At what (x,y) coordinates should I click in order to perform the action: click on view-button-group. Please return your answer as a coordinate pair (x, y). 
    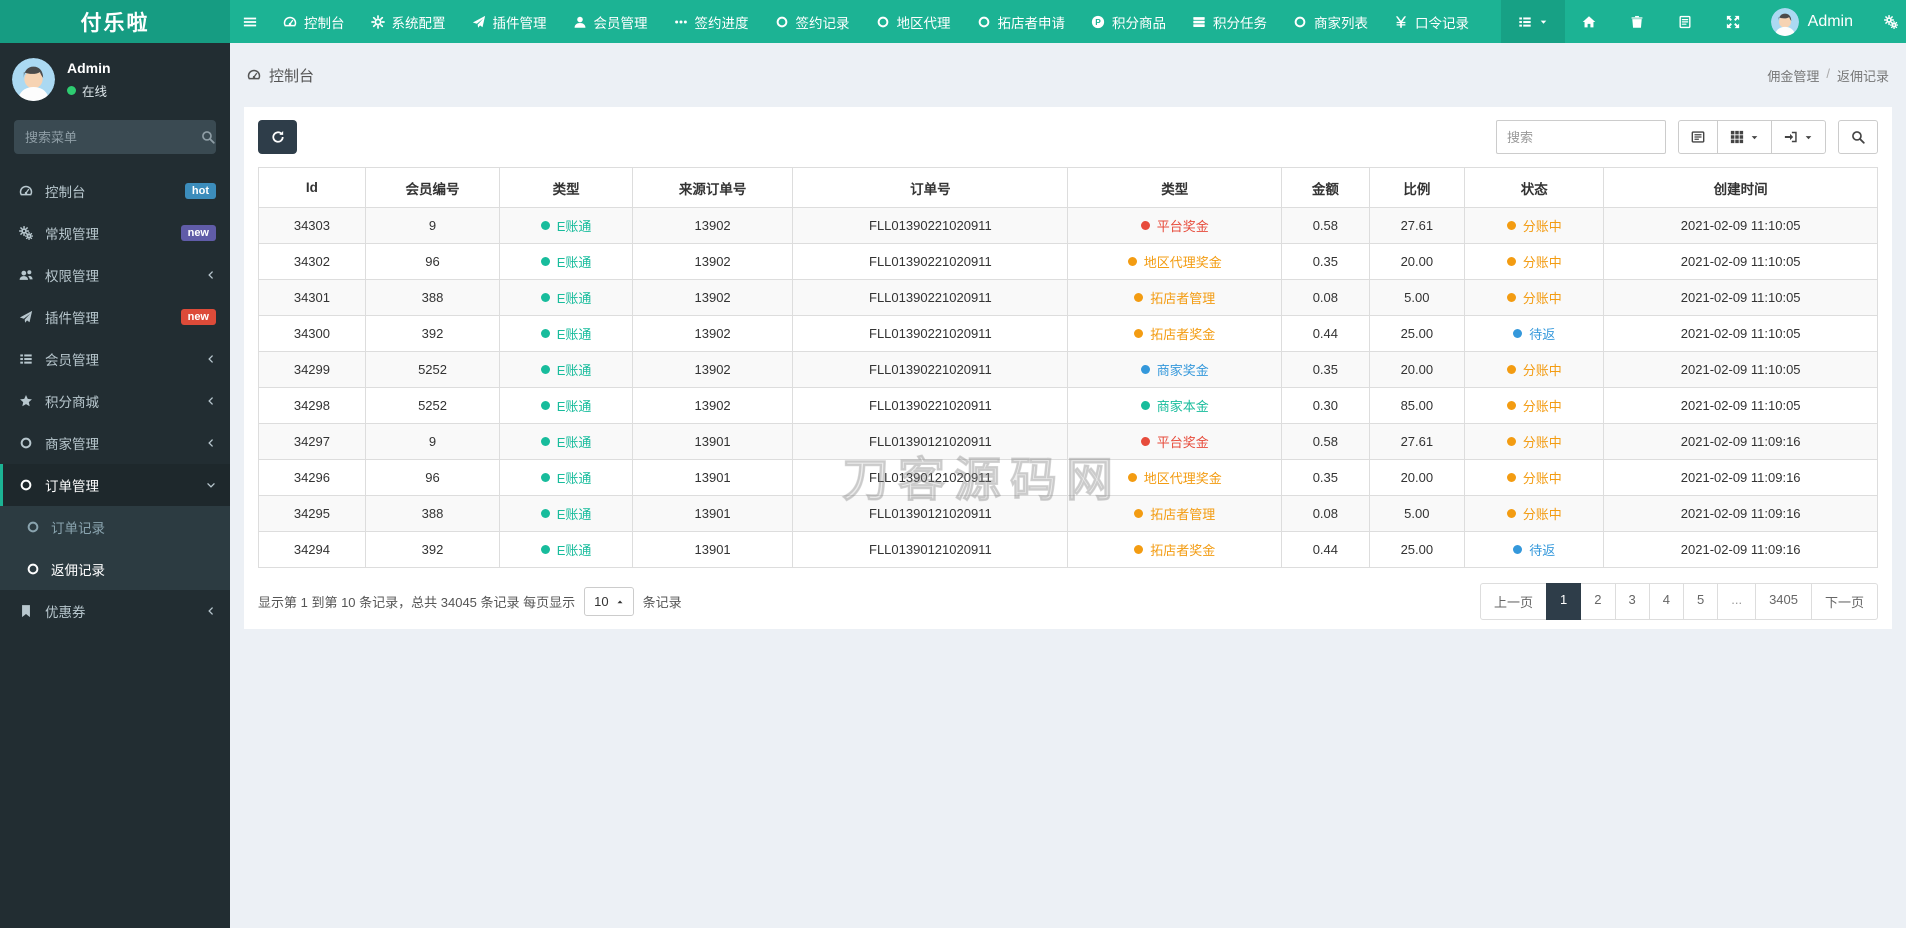
    Looking at the image, I should click on (1752, 137).